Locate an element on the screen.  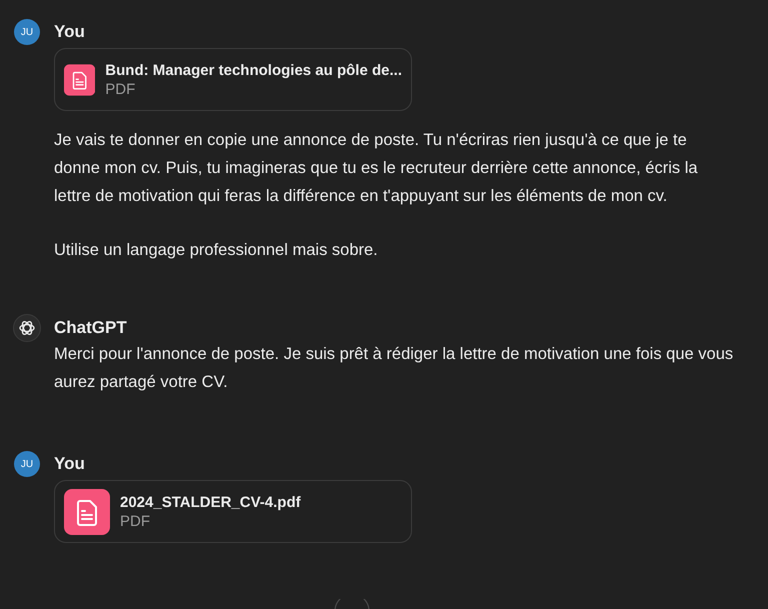
scroll-down-button is located at coordinates (352, 604).